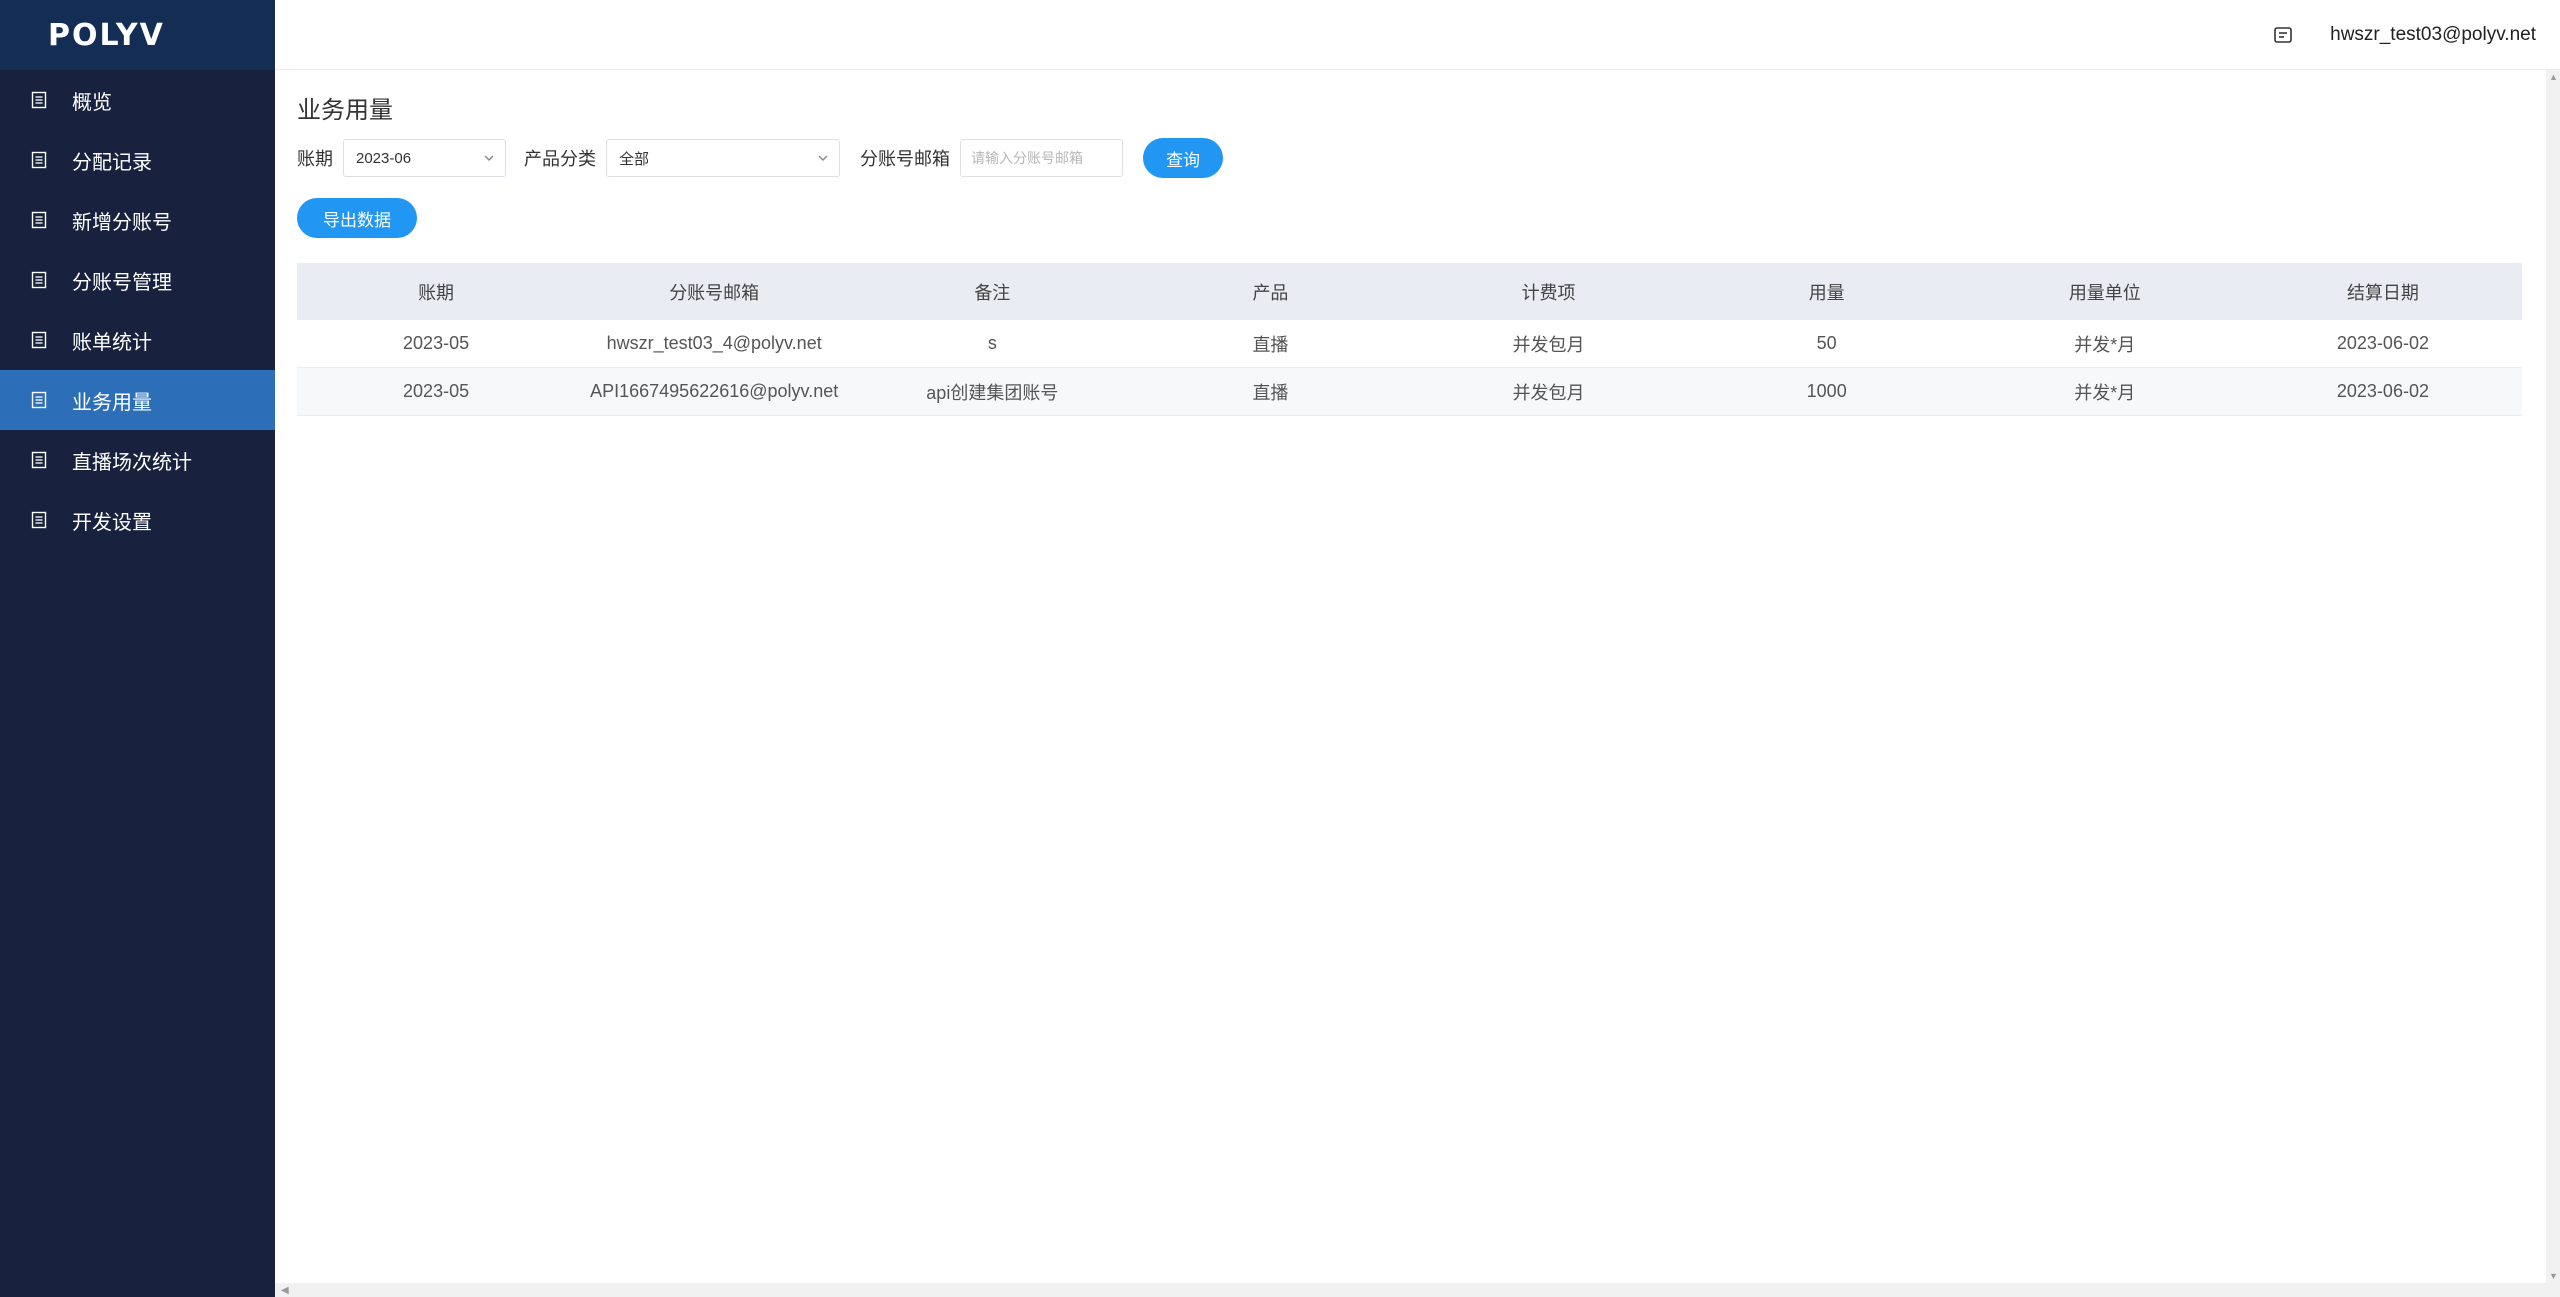 The height and width of the screenshot is (1297, 2560). Describe the element at coordinates (1417, 1290) in the screenshot. I see `horizontal-scrollbar: ◀` at that location.